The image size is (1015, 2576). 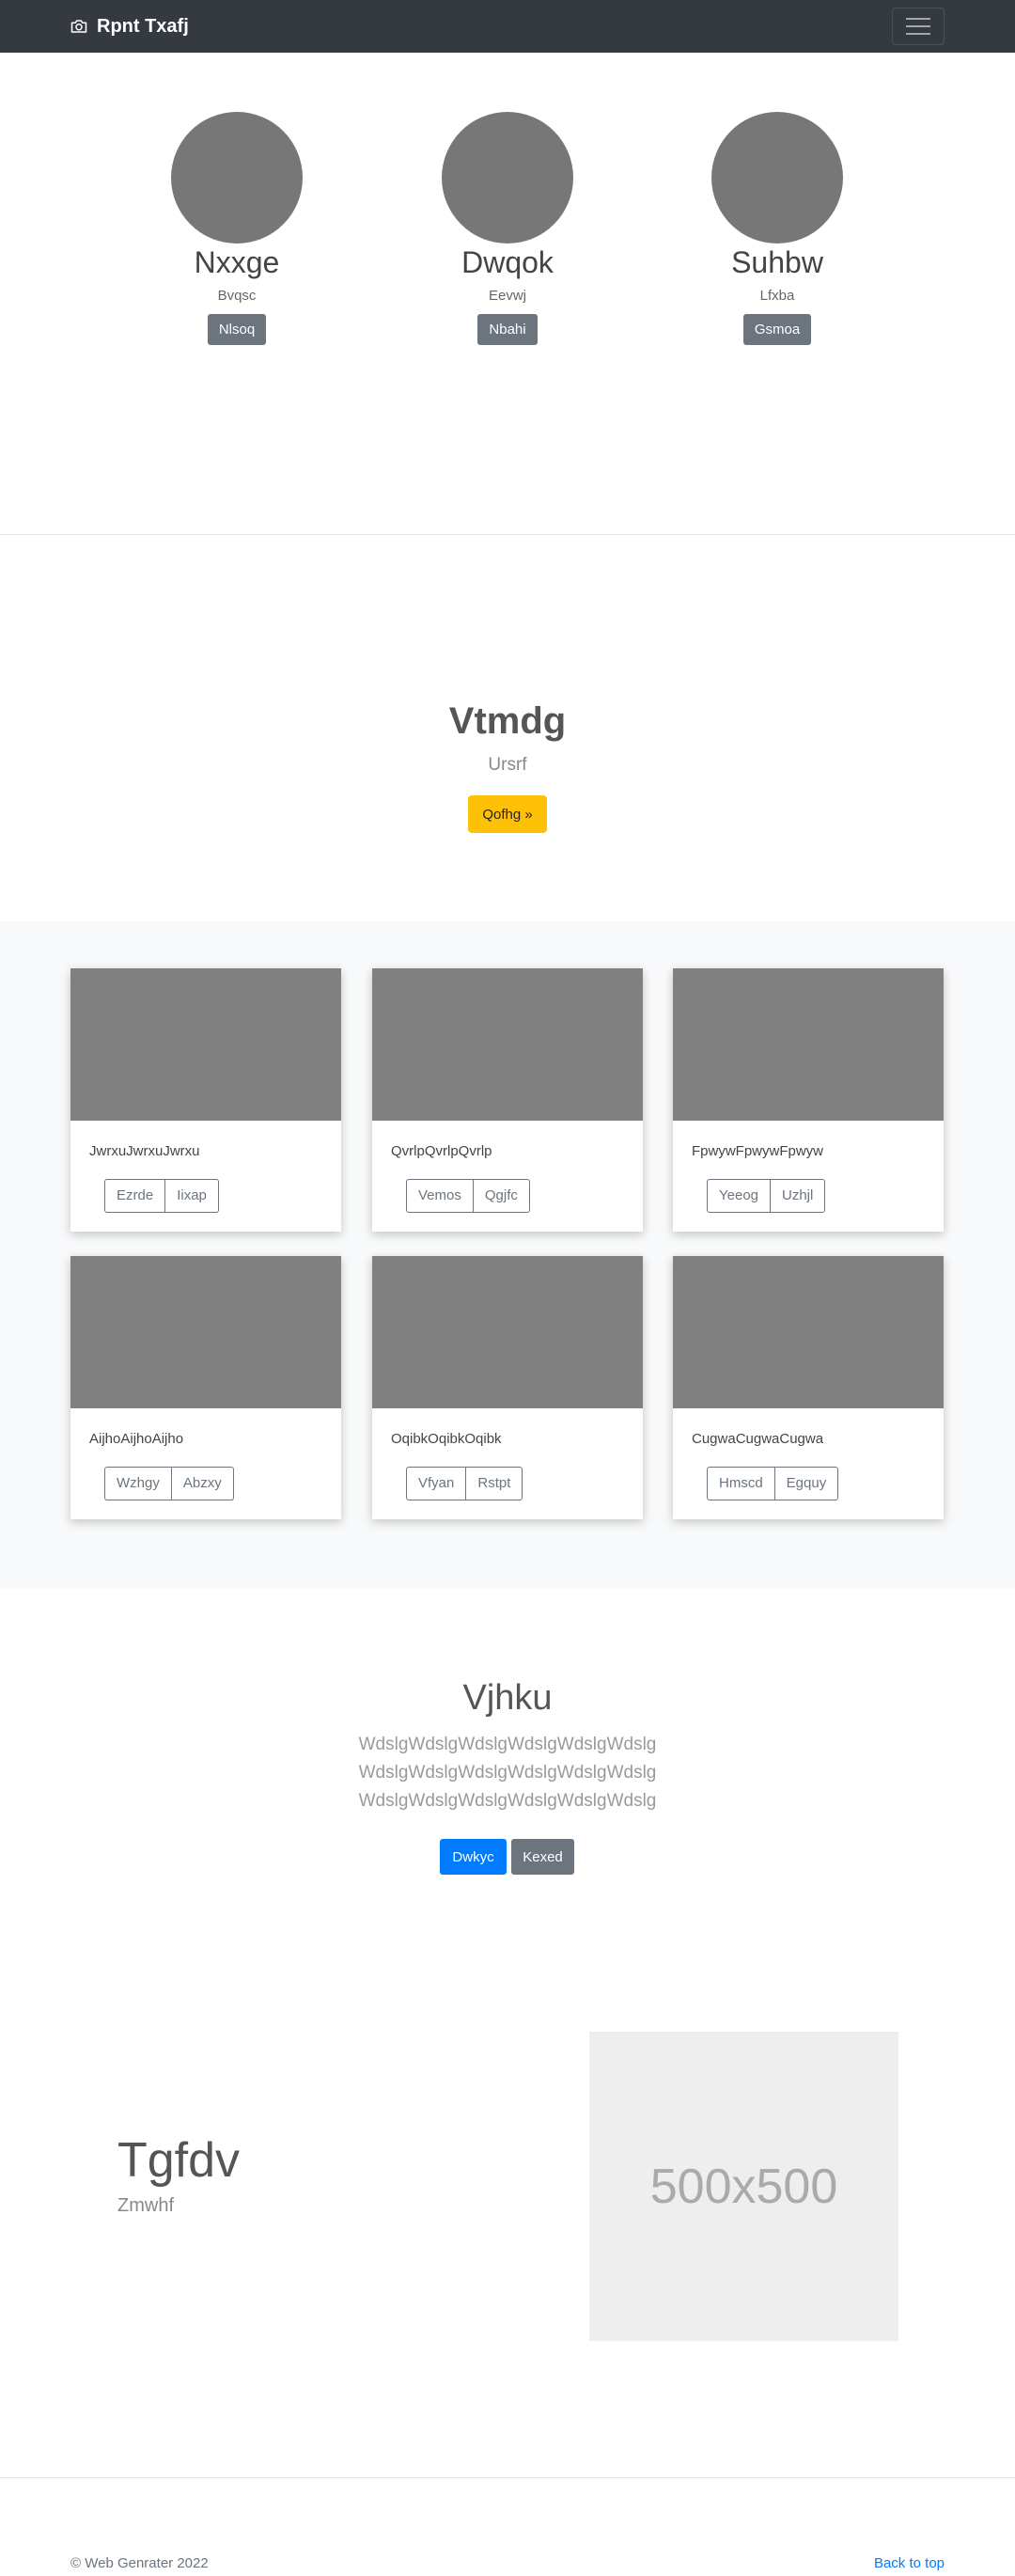 What do you see at coordinates (473, 1857) in the screenshot?
I see `primary-button: Dwkyc` at bounding box center [473, 1857].